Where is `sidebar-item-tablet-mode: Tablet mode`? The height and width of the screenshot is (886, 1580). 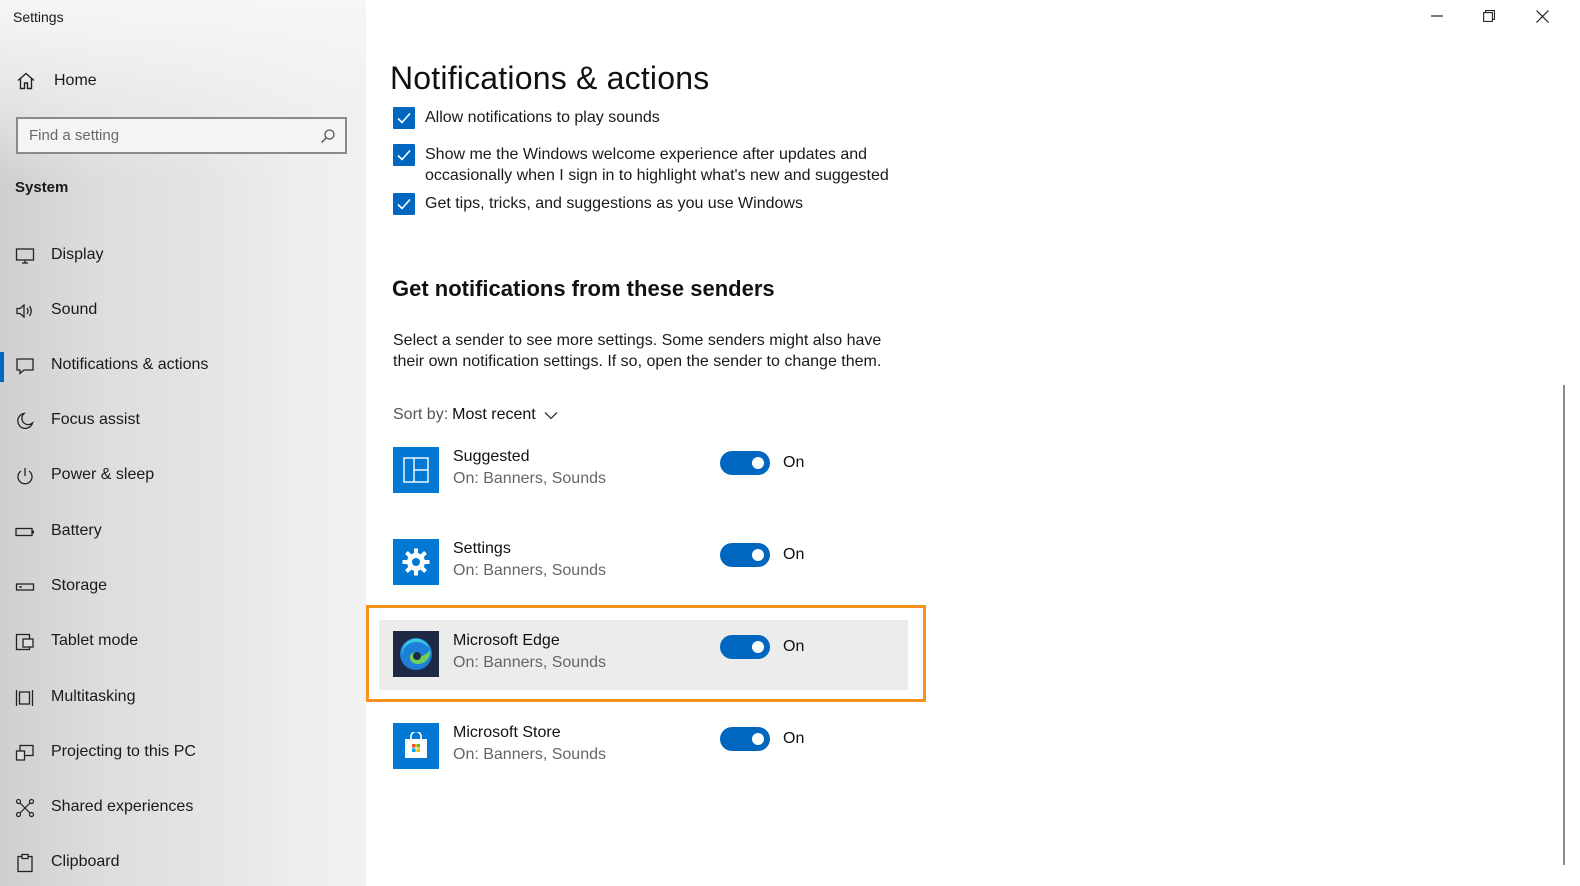
sidebar-item-tablet-mode: Tablet mode is located at coordinates (183, 642).